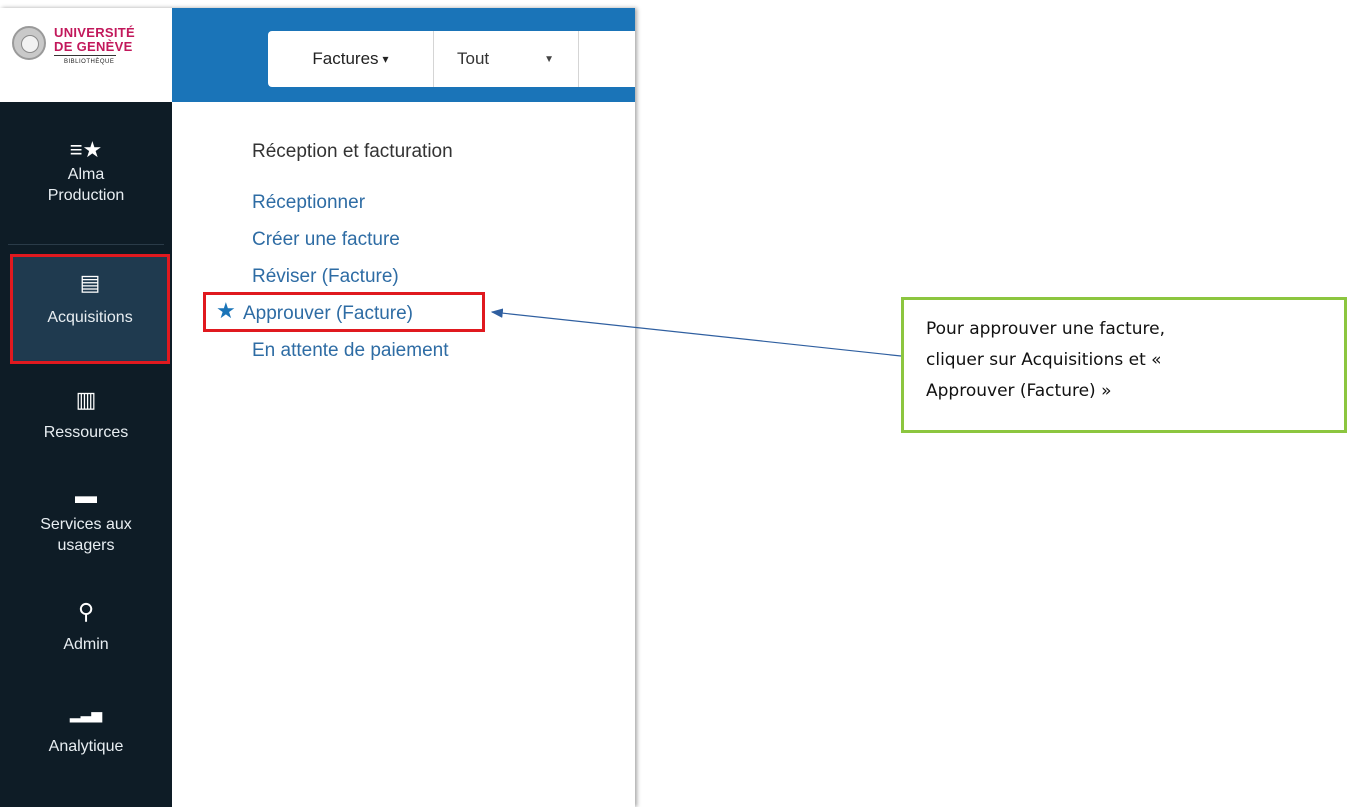  Describe the element at coordinates (90, 282) in the screenshot. I see `abacus-icon: ▤` at that location.